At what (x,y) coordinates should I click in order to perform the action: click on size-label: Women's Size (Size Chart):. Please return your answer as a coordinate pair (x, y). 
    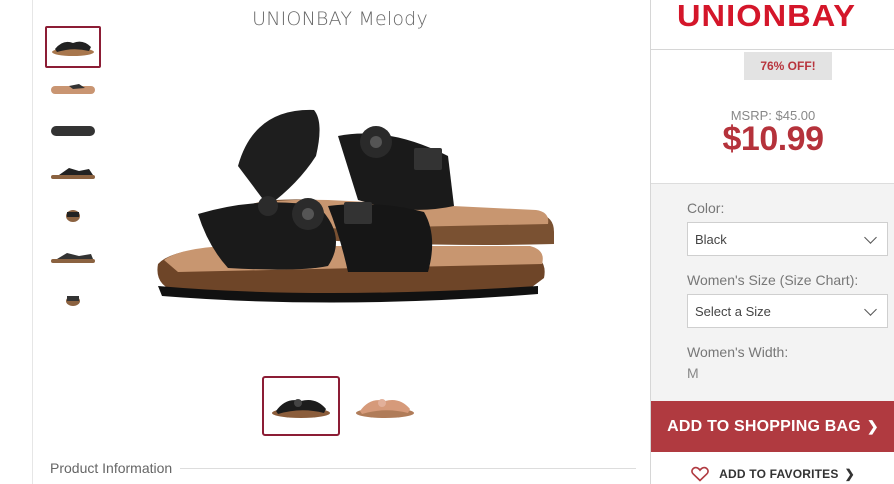
    Looking at the image, I should click on (773, 280).